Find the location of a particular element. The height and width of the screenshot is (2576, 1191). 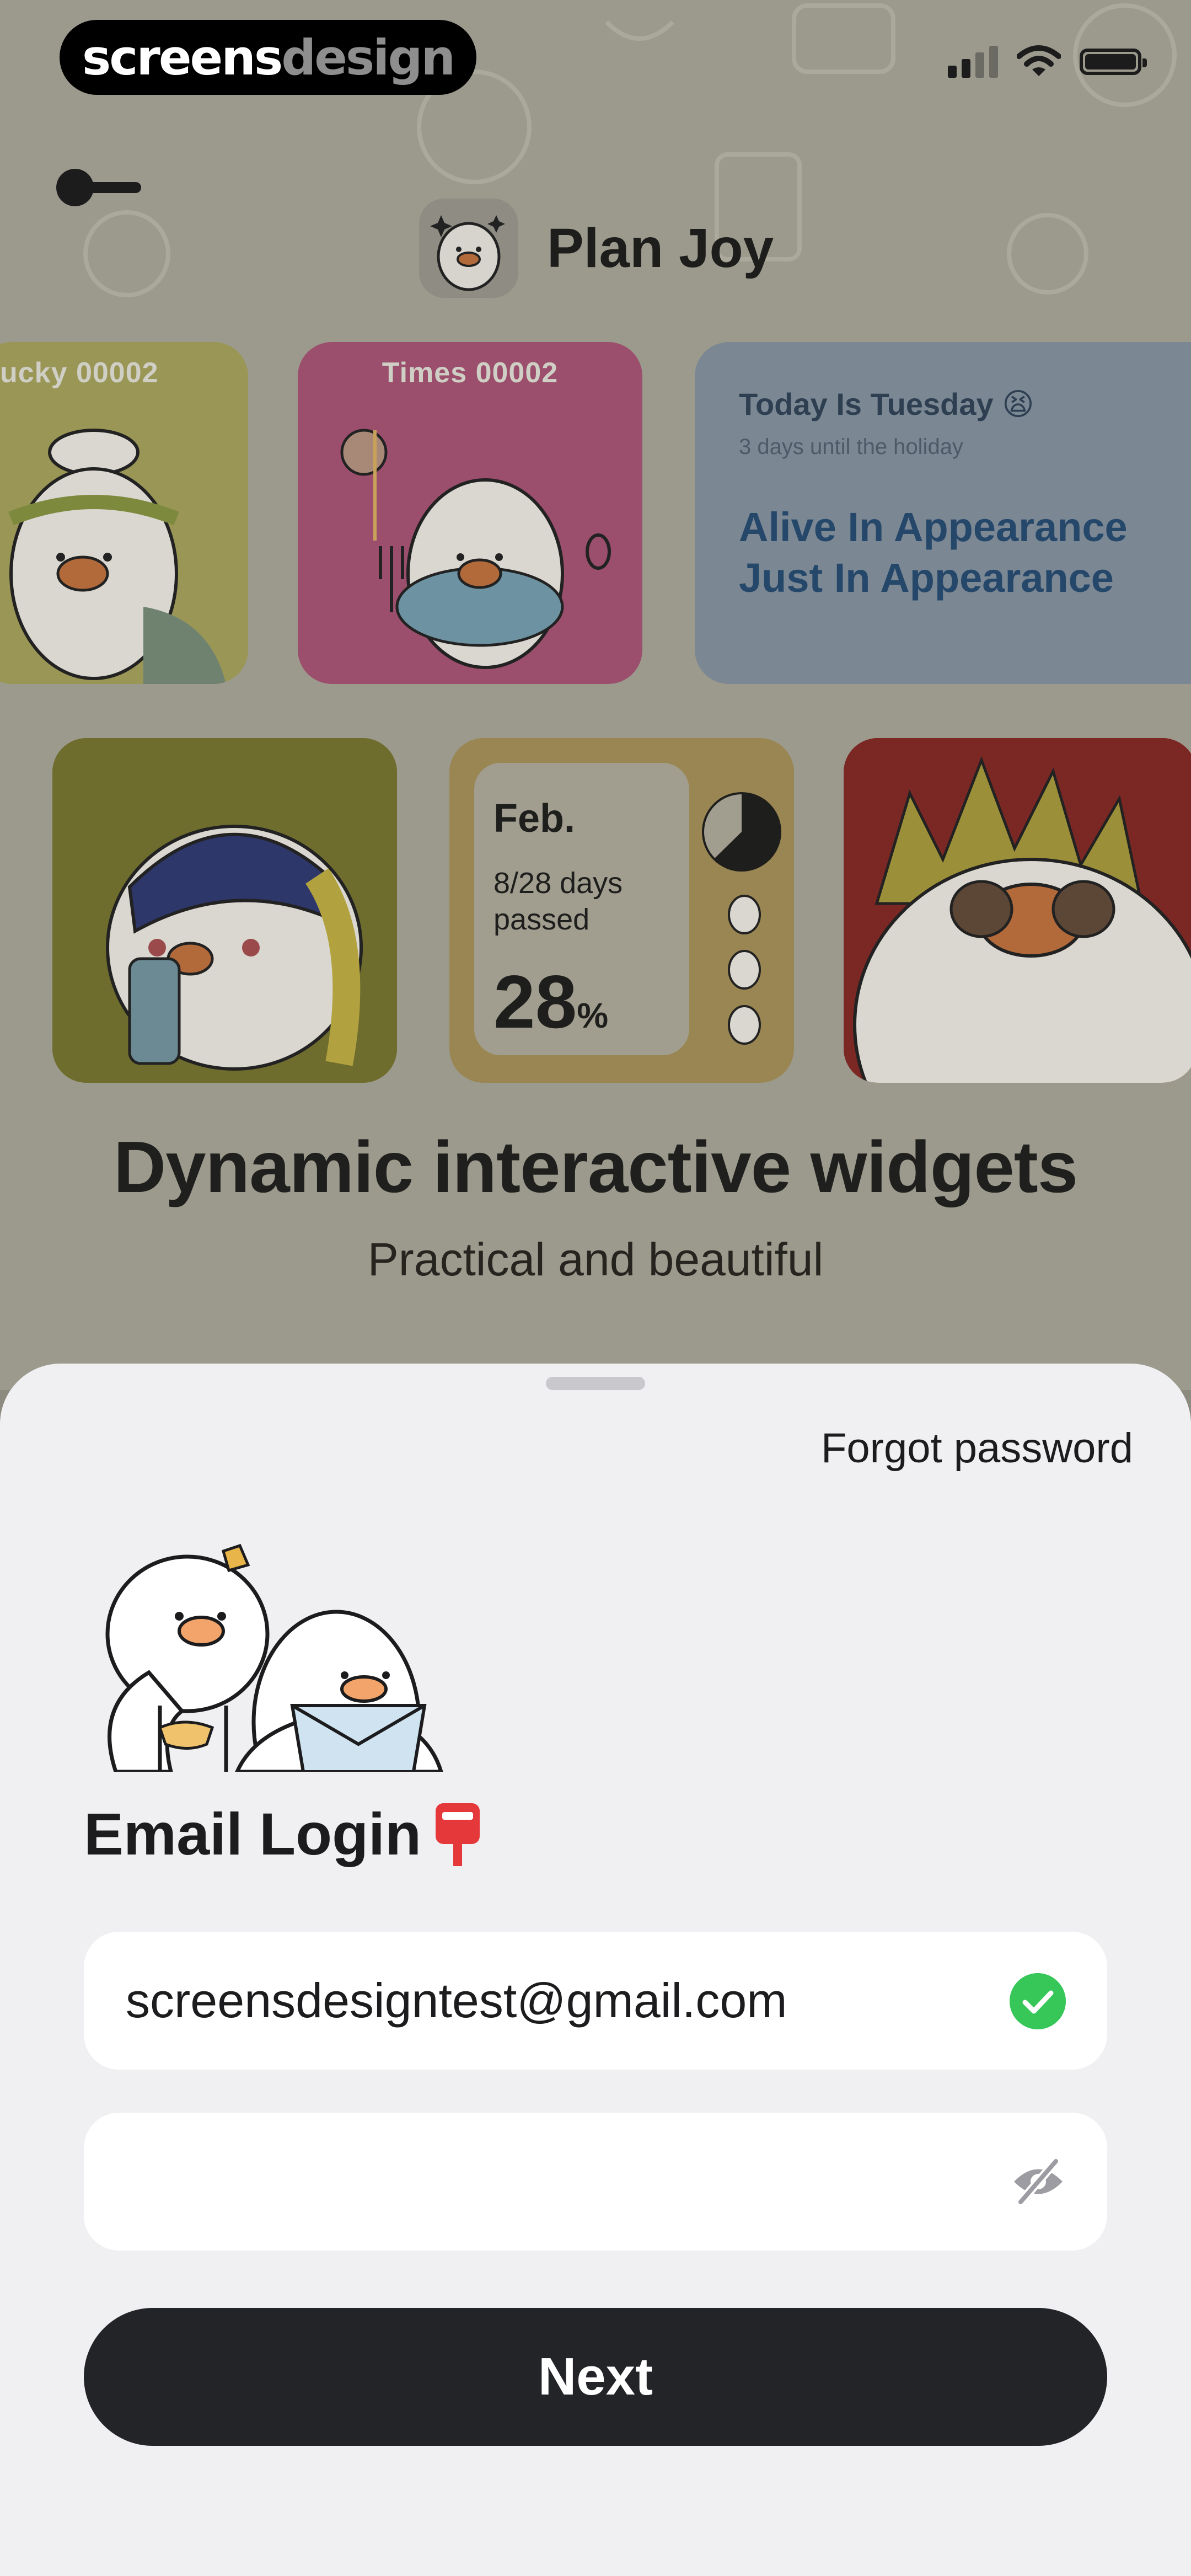

duck-pearl-earring-illustration is located at coordinates (224, 910).